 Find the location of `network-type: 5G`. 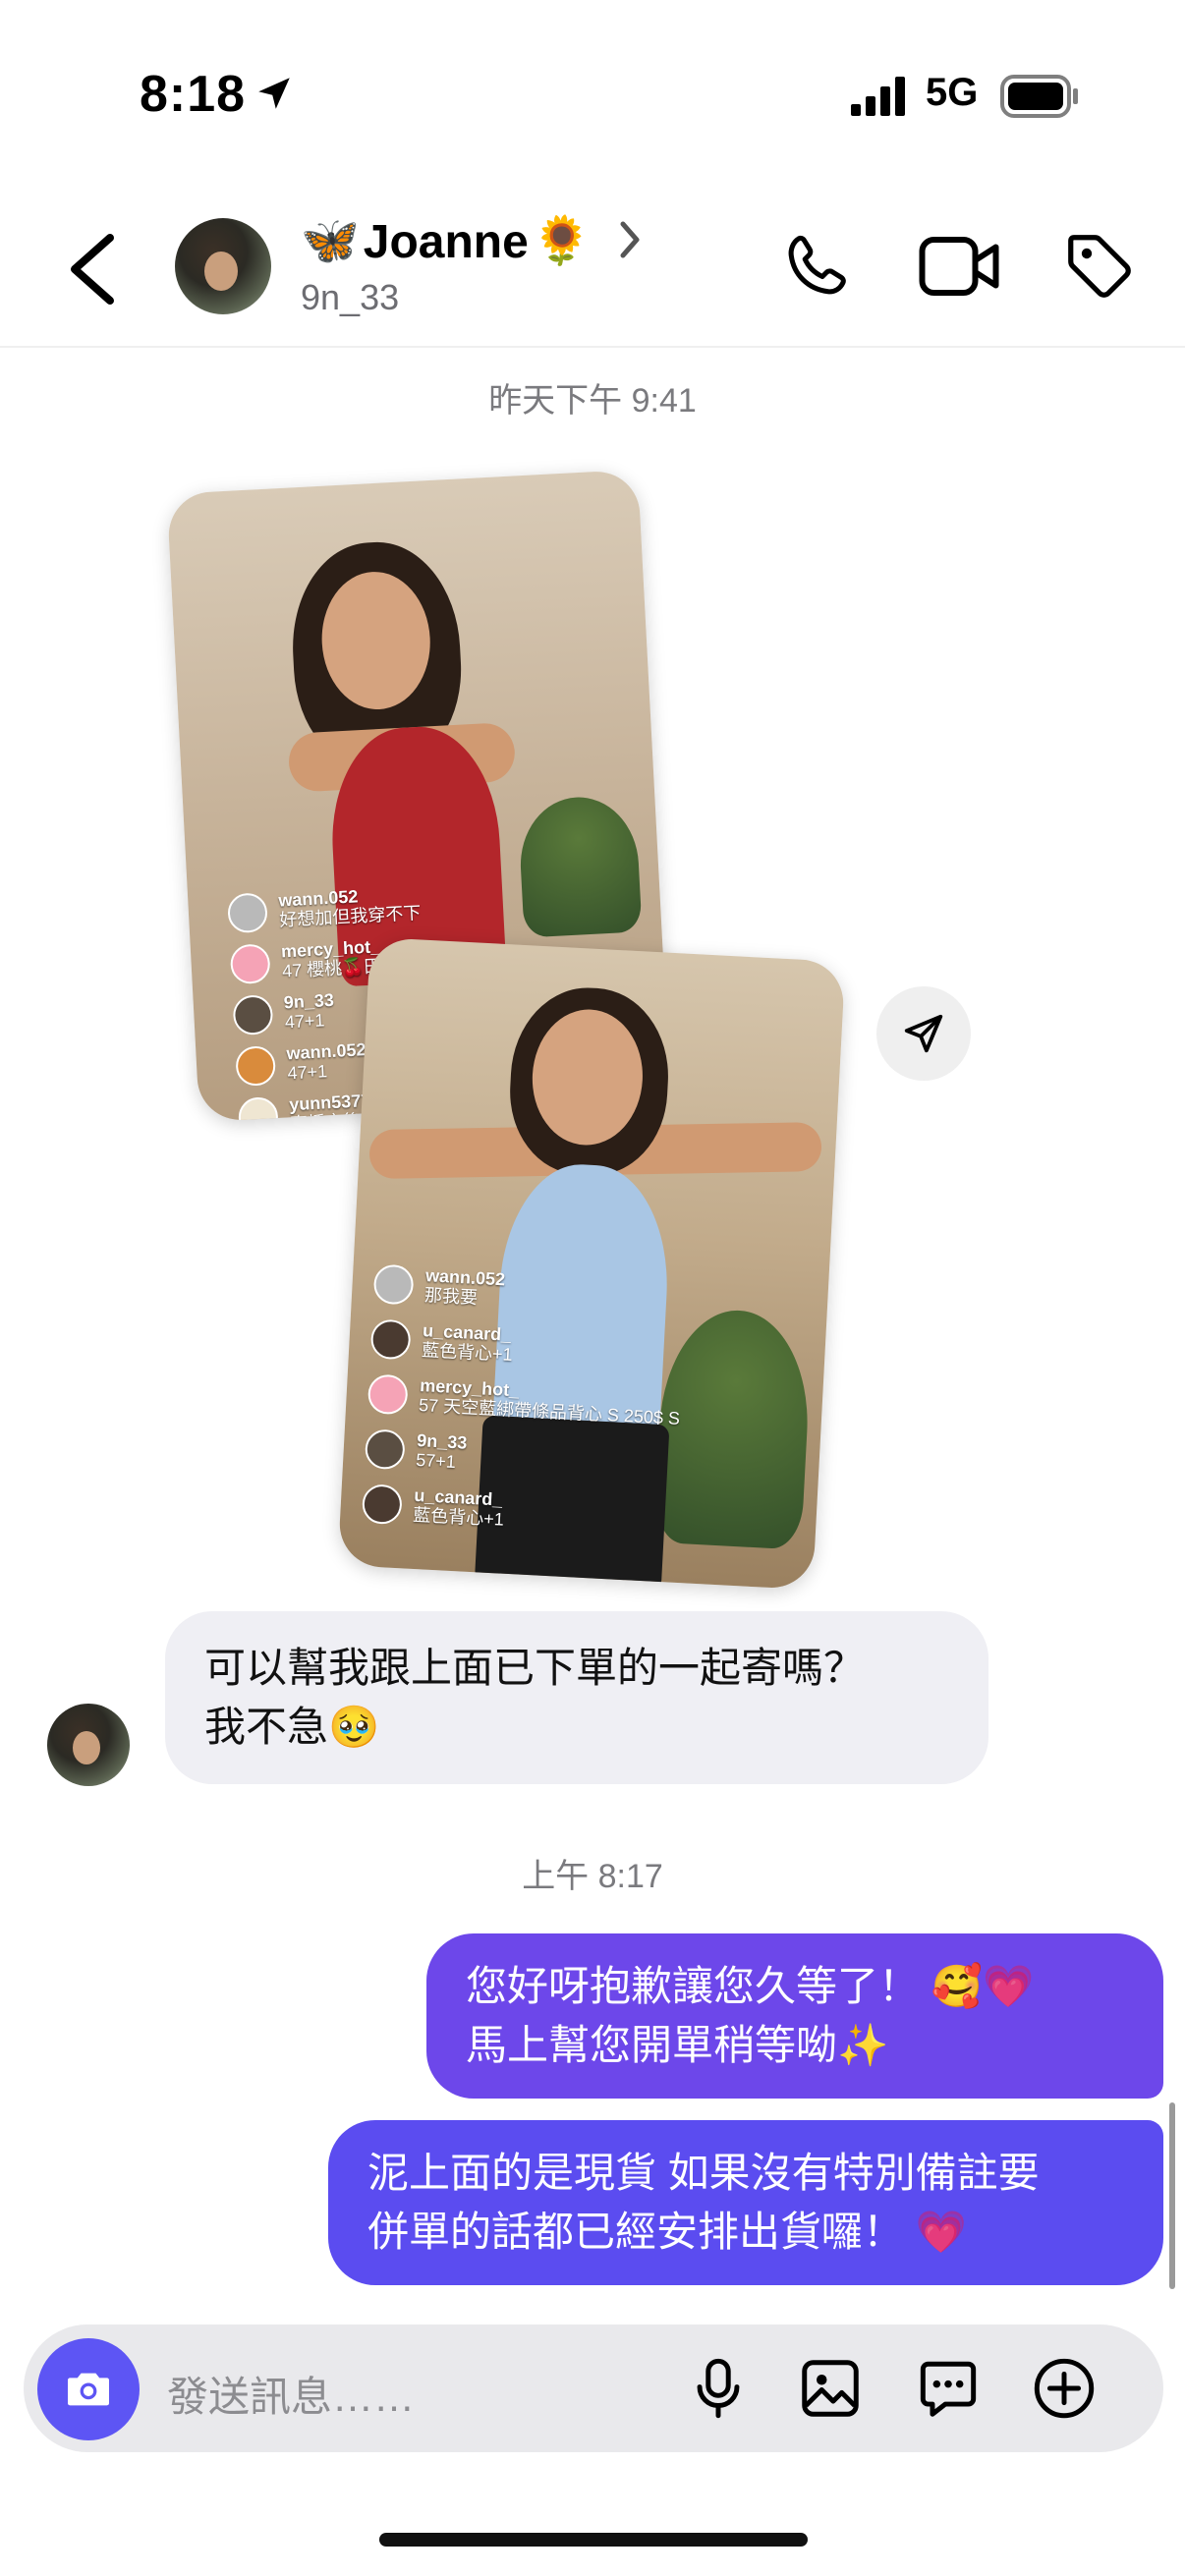

network-type: 5G is located at coordinates (953, 92).